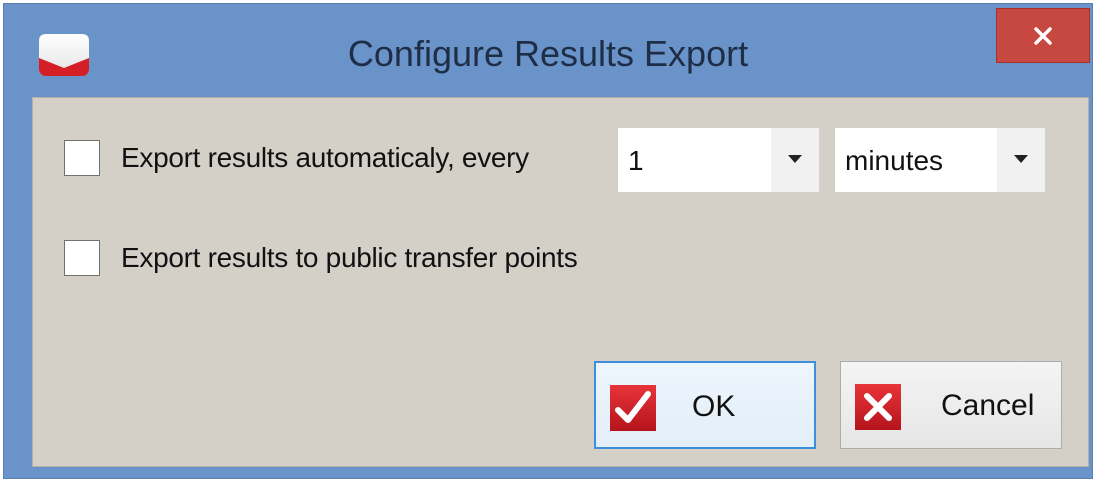  What do you see at coordinates (82, 158) in the screenshot?
I see `auto-export-checkbox` at bounding box center [82, 158].